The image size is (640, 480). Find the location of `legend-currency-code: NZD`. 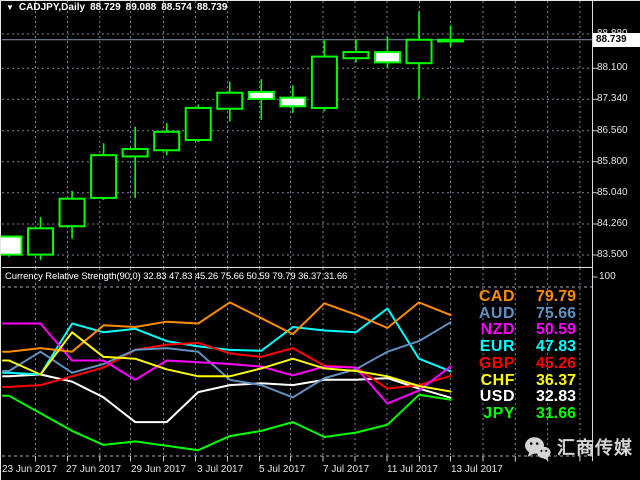

legend-currency-code: NZD is located at coordinates (497, 330).